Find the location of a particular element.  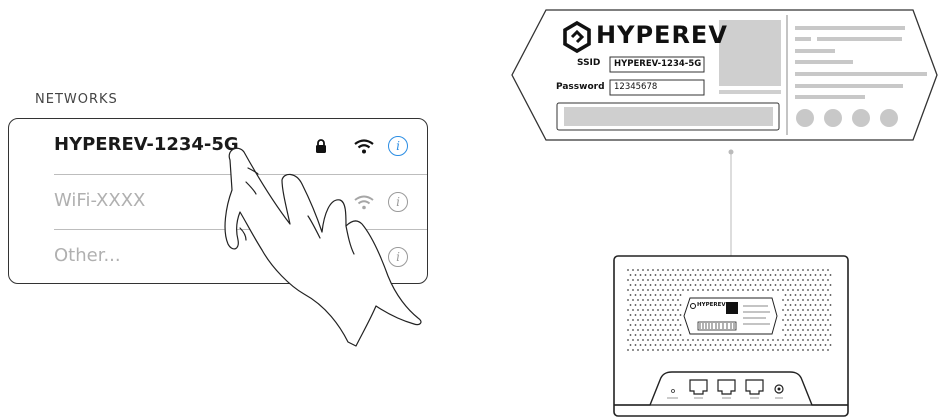

router-illustration is located at coordinates (731, 336).